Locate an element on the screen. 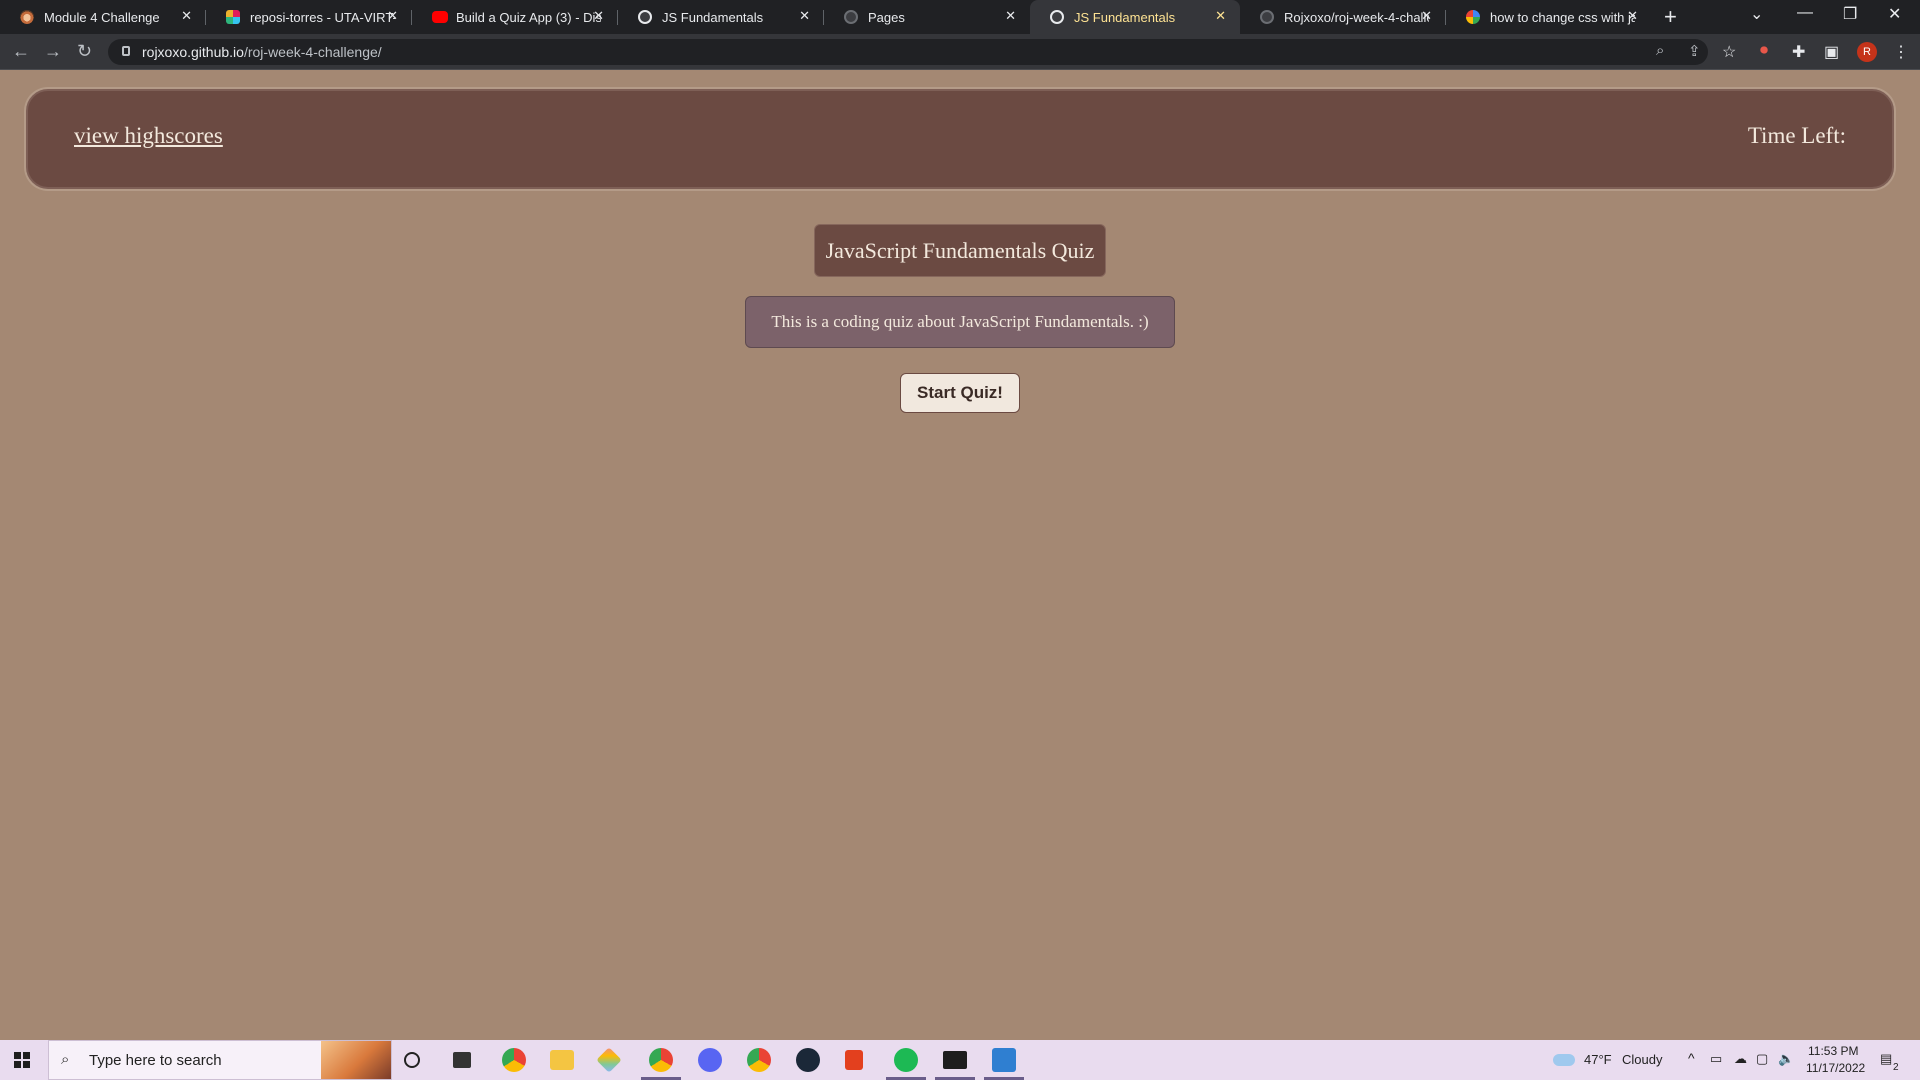 Image resolution: width=1920 pixels, height=1080 pixels. cortana-icon is located at coordinates (412, 1060).